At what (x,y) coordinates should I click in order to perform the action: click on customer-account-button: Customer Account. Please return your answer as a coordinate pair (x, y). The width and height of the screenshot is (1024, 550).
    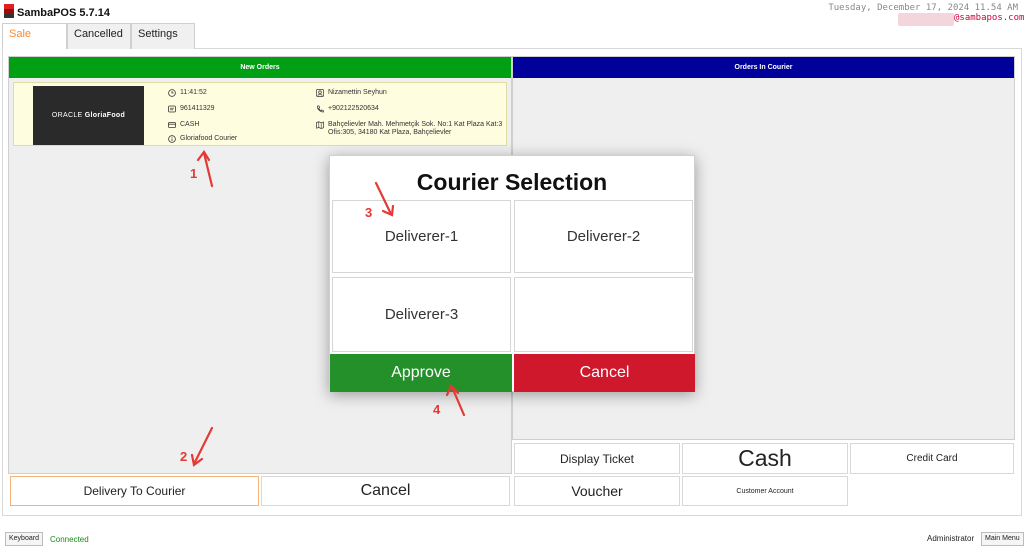
    Looking at the image, I should click on (765, 491).